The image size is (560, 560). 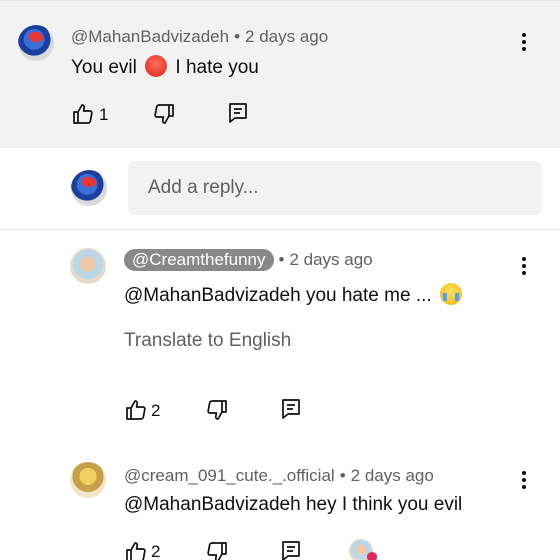 I want to click on comment-text: You evil I hate you, so click(x=165, y=67).